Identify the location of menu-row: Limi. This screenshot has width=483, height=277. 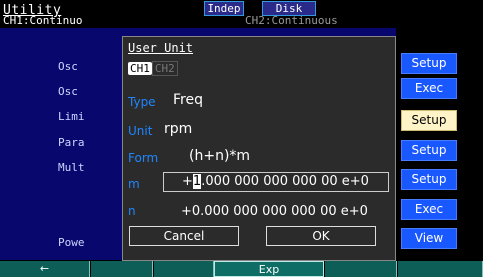
(71, 116).